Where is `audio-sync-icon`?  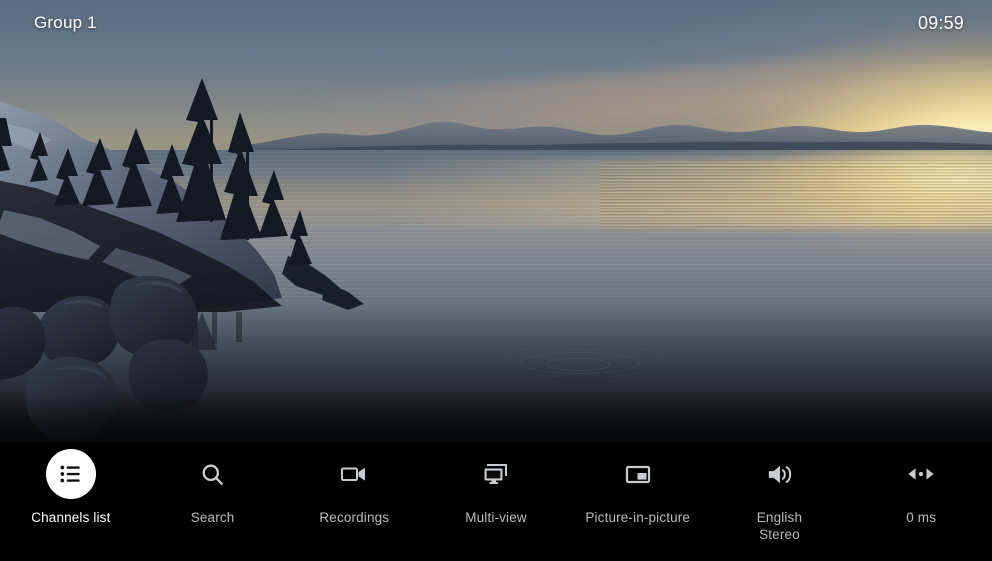
audio-sync-icon is located at coordinates (921, 474).